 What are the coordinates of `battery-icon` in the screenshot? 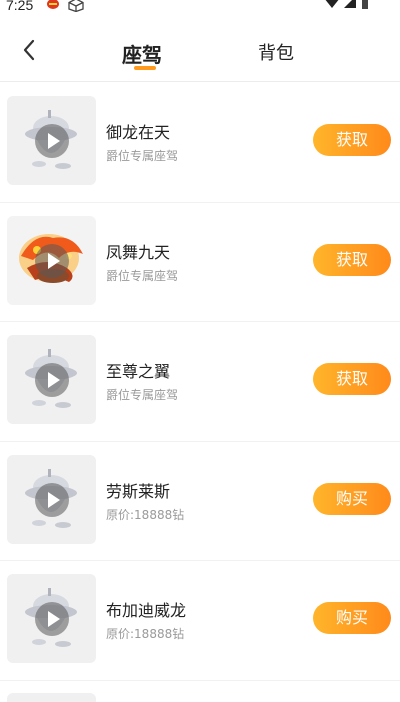 It's located at (365, 4).